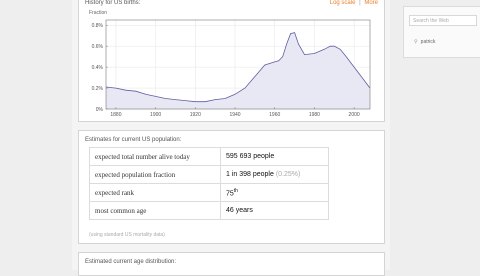 This screenshot has width=480, height=276. Describe the element at coordinates (155, 192) in the screenshot. I see `row-label: expected rank` at that location.